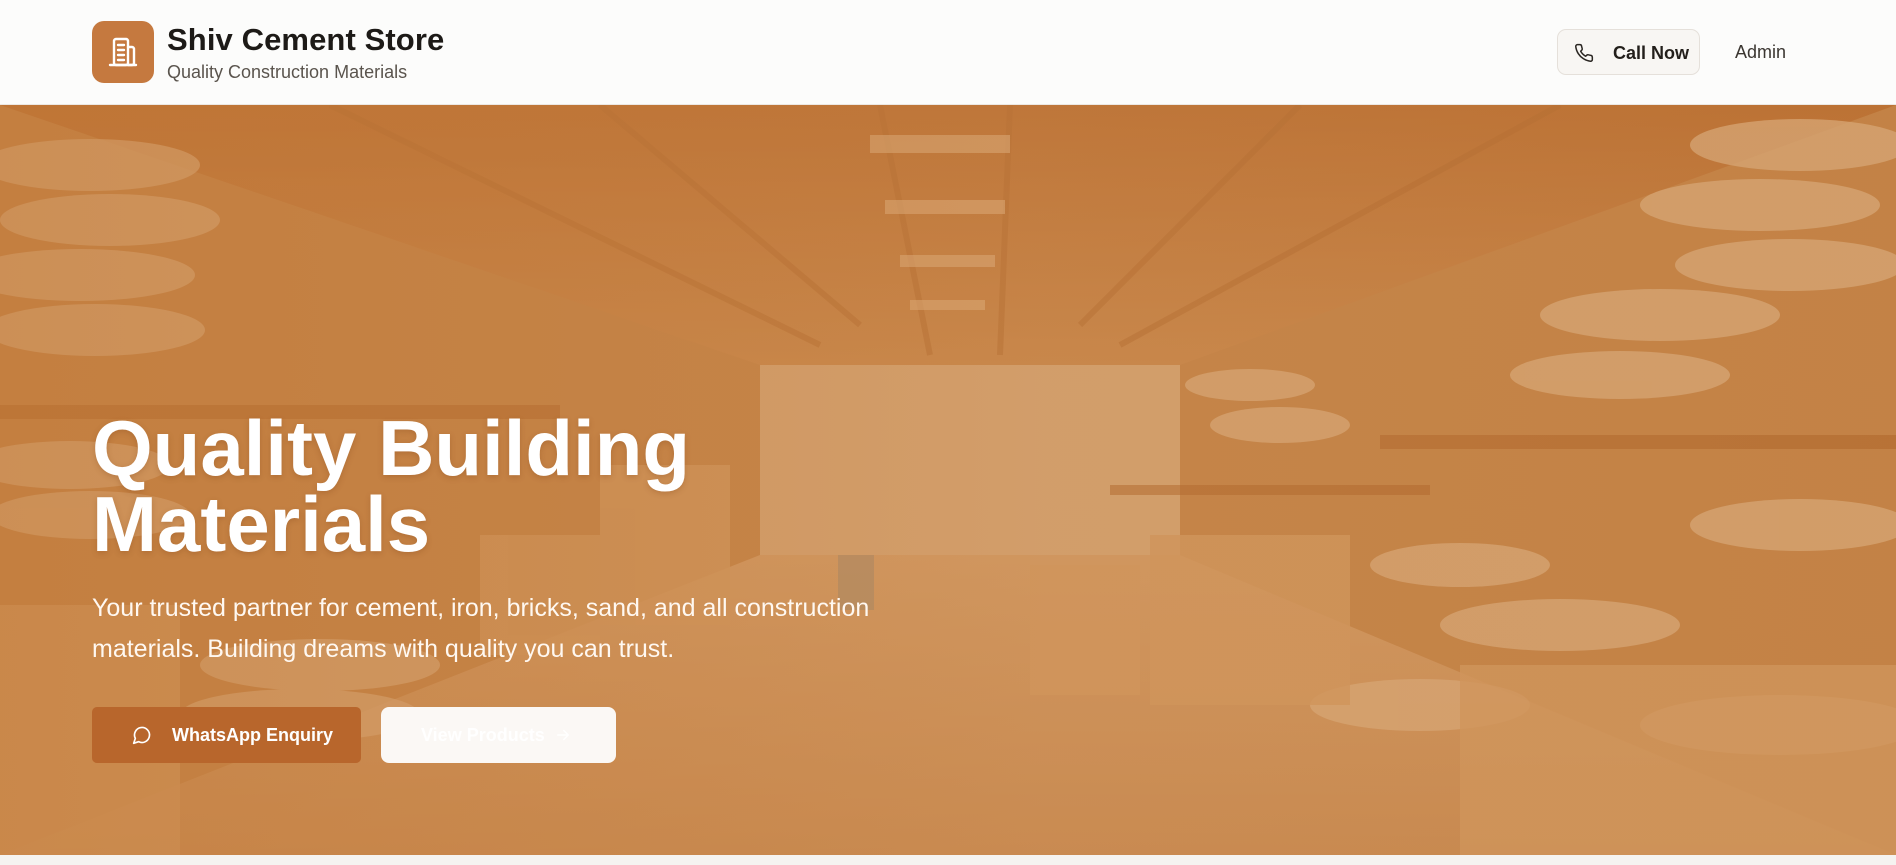 The image size is (1896, 865). Describe the element at coordinates (1760, 52) in the screenshot. I see `admin-link: Admin` at that location.